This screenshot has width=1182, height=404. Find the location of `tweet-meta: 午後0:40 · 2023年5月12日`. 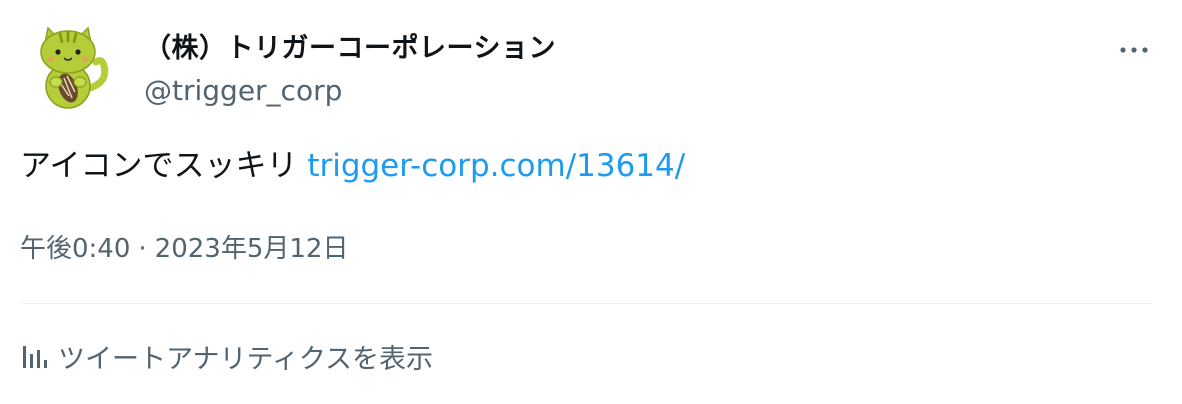

tweet-meta: 午後0:40 · 2023年5月12日 is located at coordinates (184, 246).